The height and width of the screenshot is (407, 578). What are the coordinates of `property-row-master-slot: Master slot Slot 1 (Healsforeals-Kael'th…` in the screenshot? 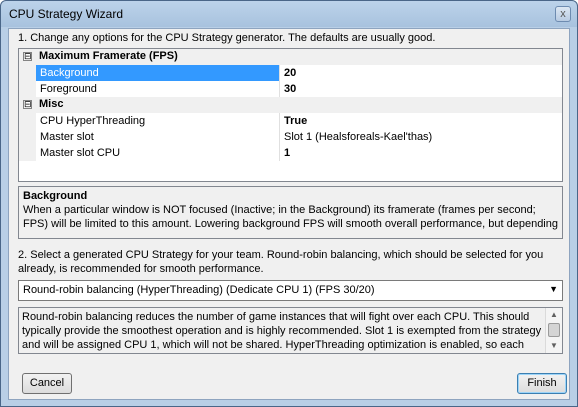 It's located at (290, 137).